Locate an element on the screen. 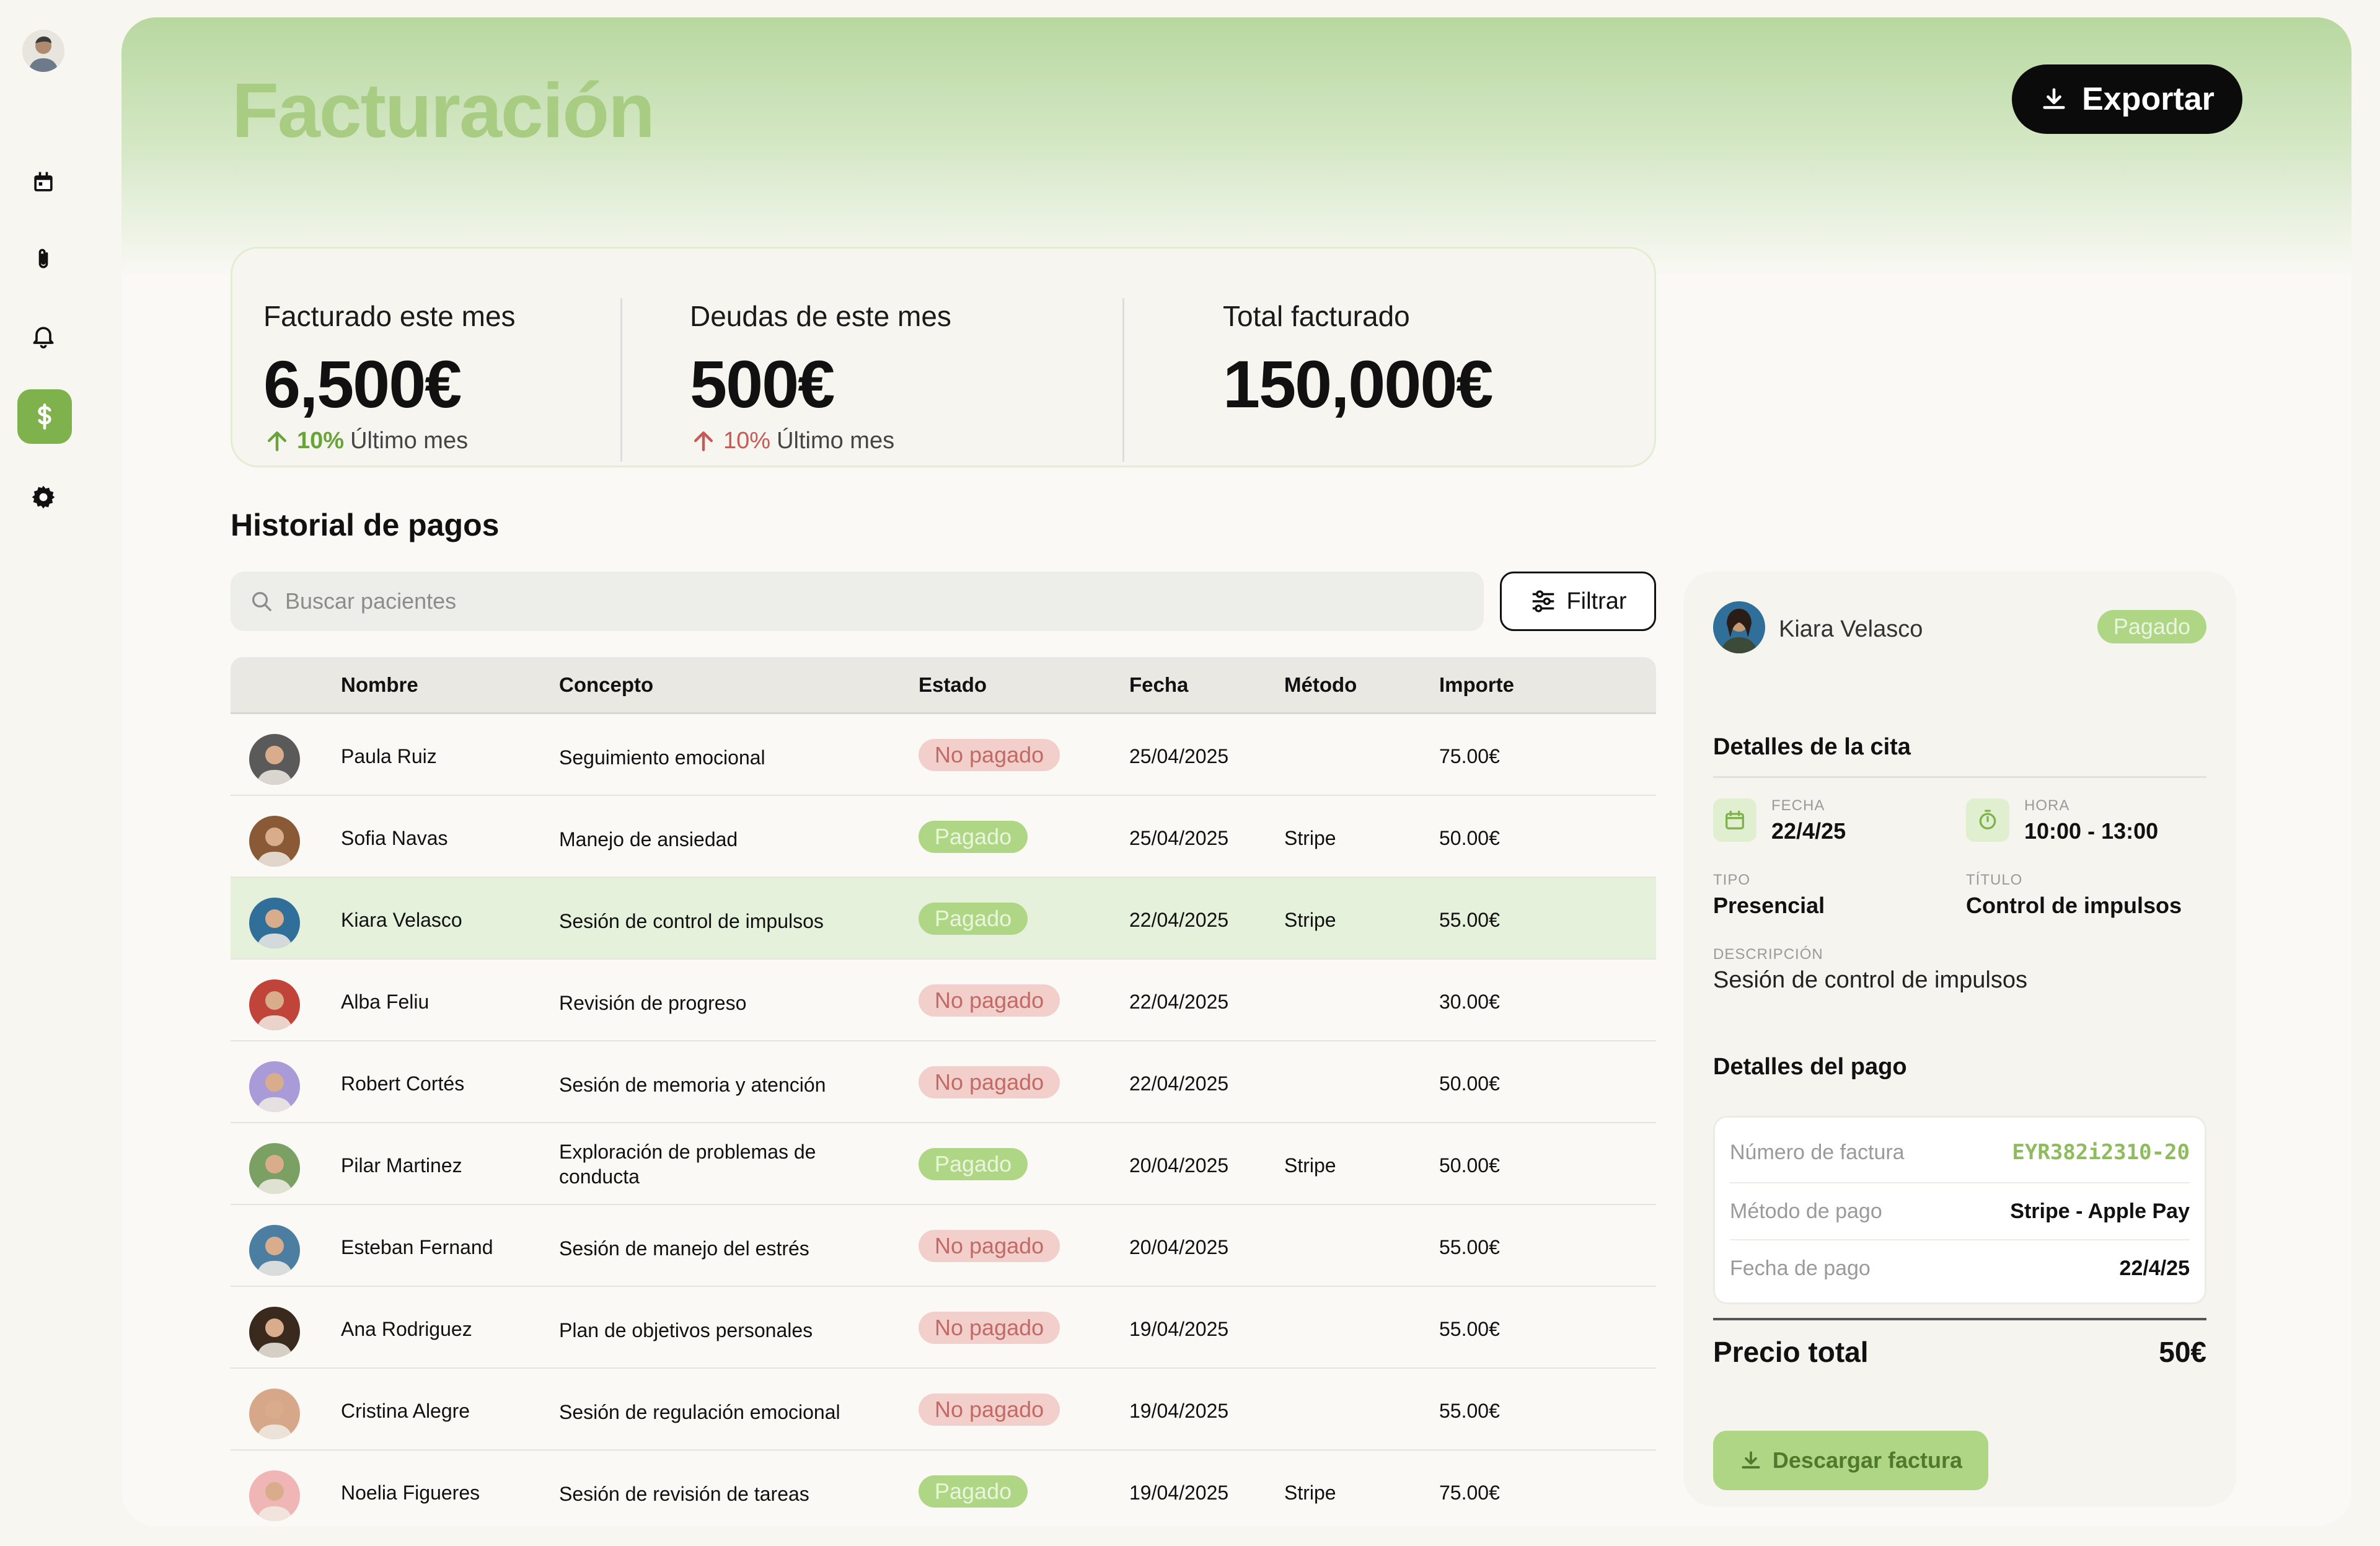  amount: 75.00€ is located at coordinates (1469, 756).